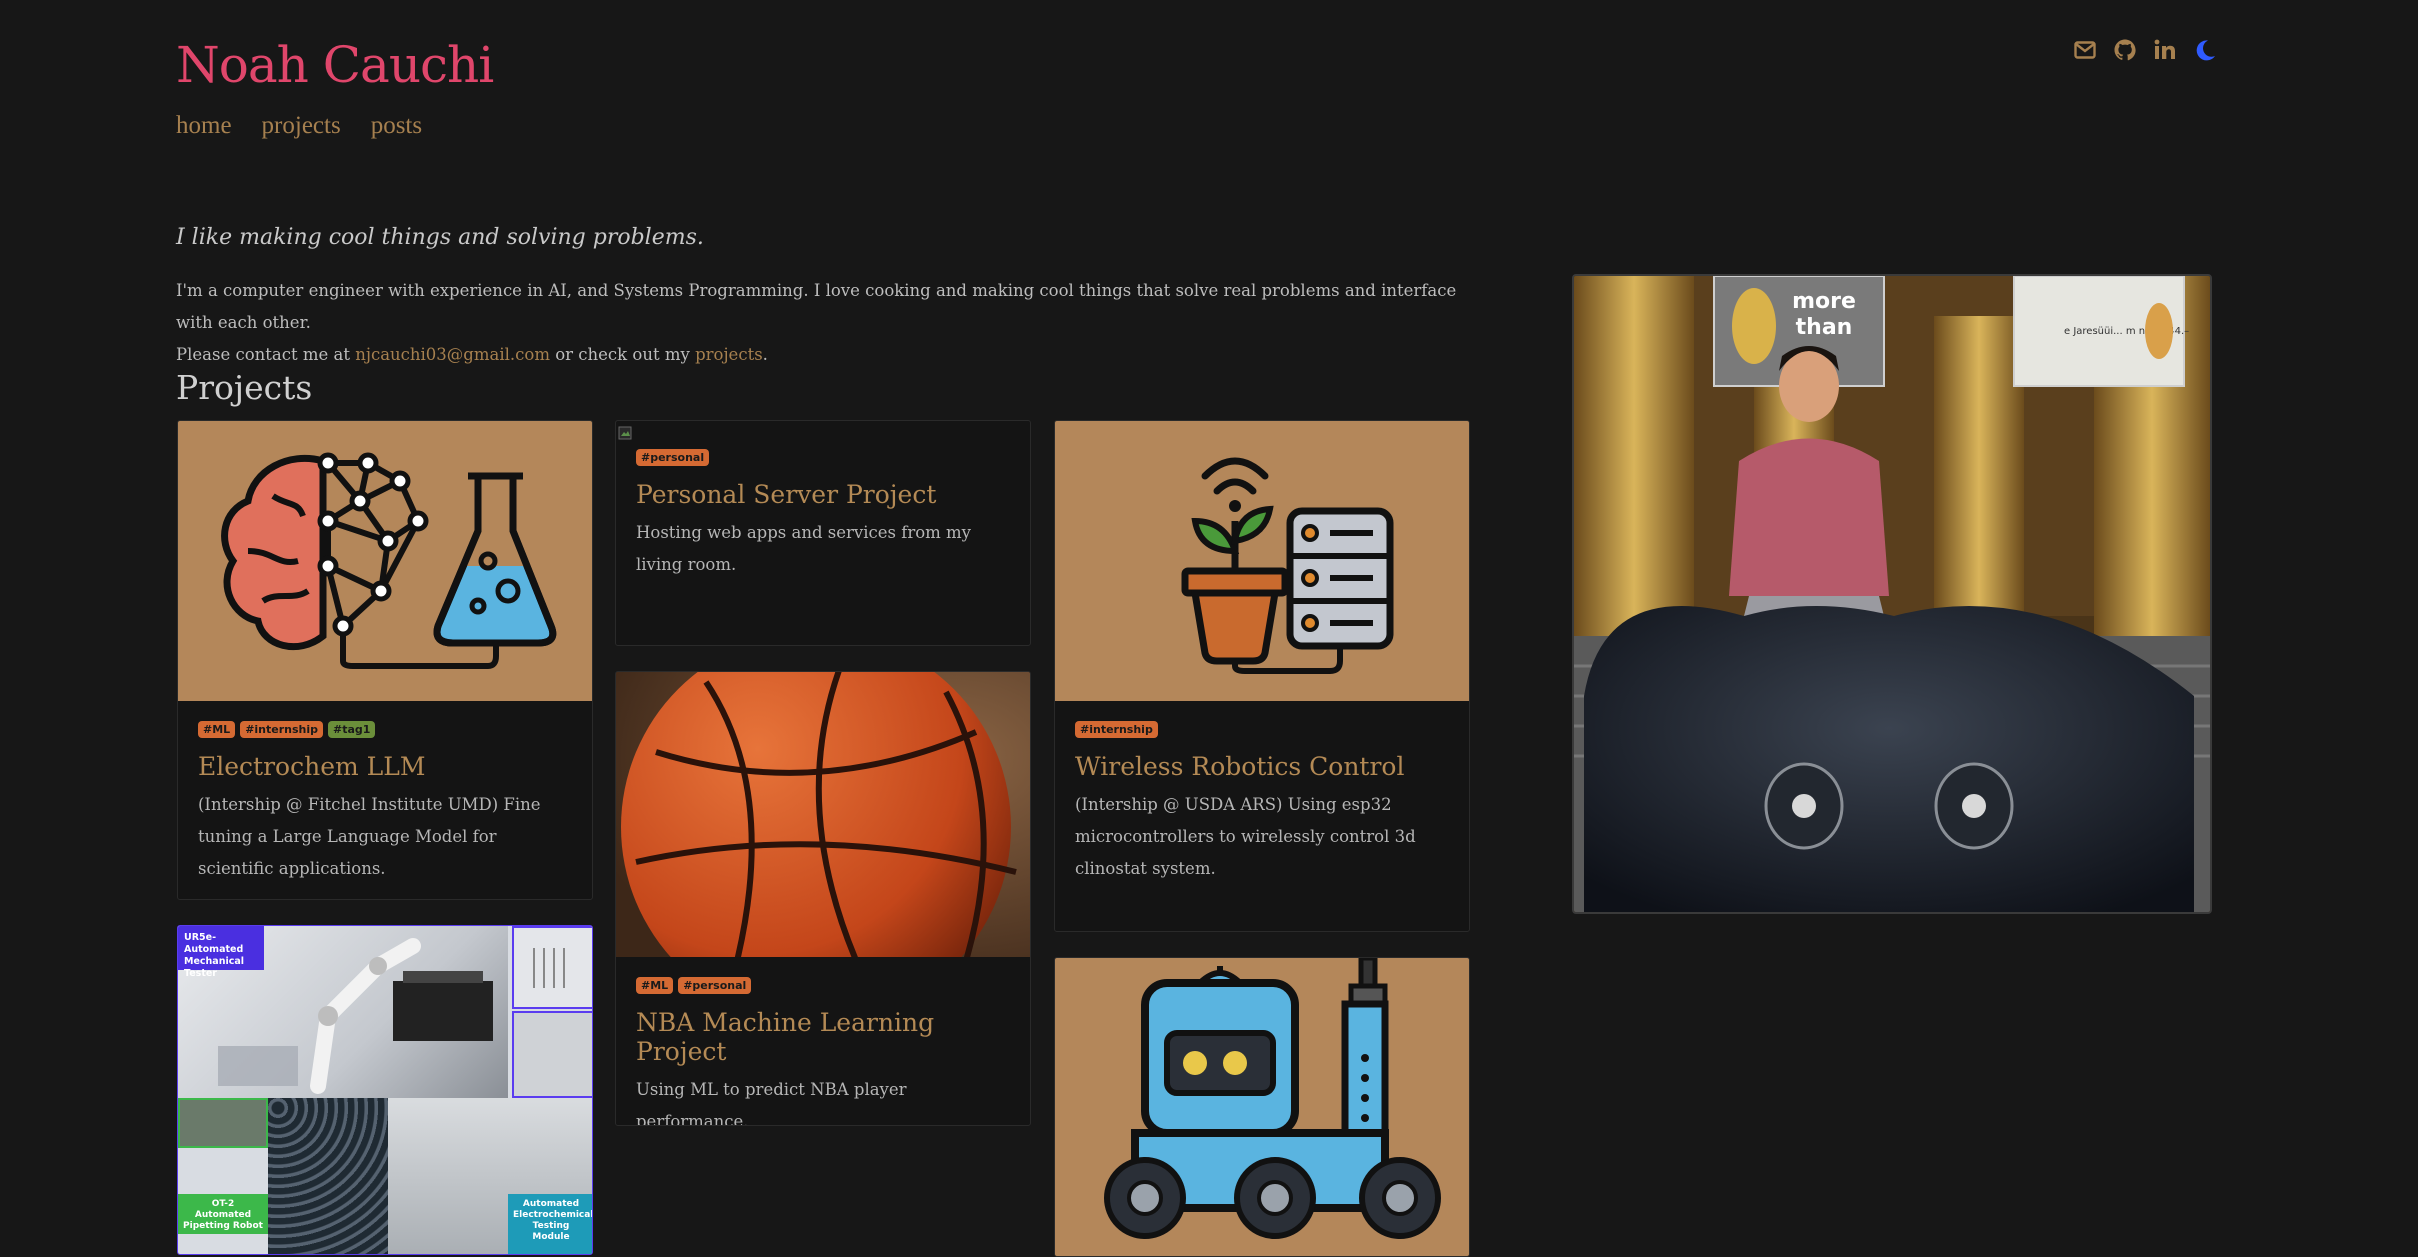 The image size is (2418, 1257). Describe the element at coordinates (221, 952) in the screenshot. I see `collage-label-ur5e: UR5e-Automated Mechanical Tester` at that location.